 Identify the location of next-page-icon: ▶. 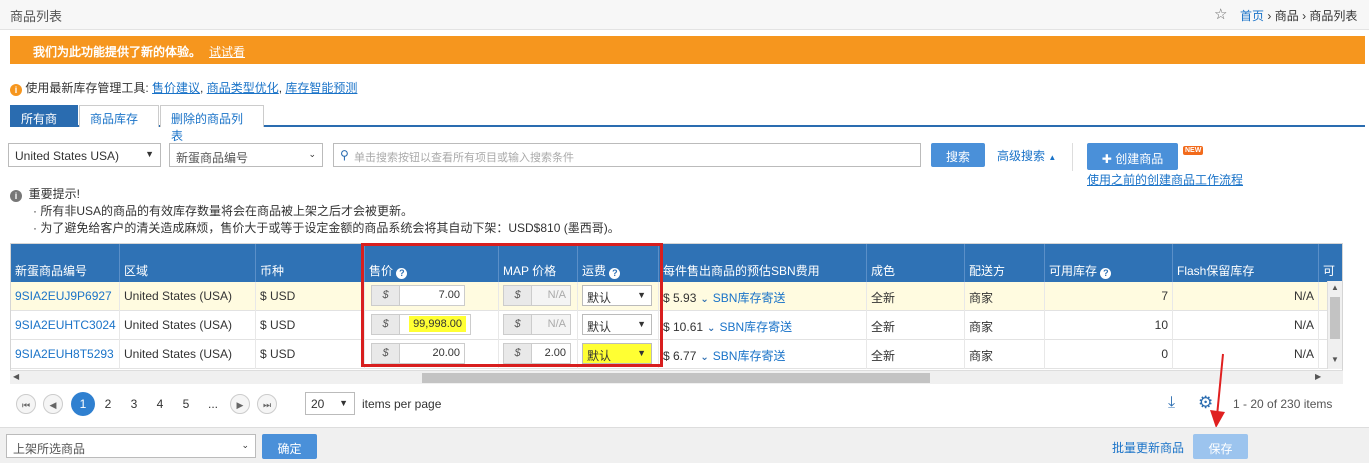
(240, 404).